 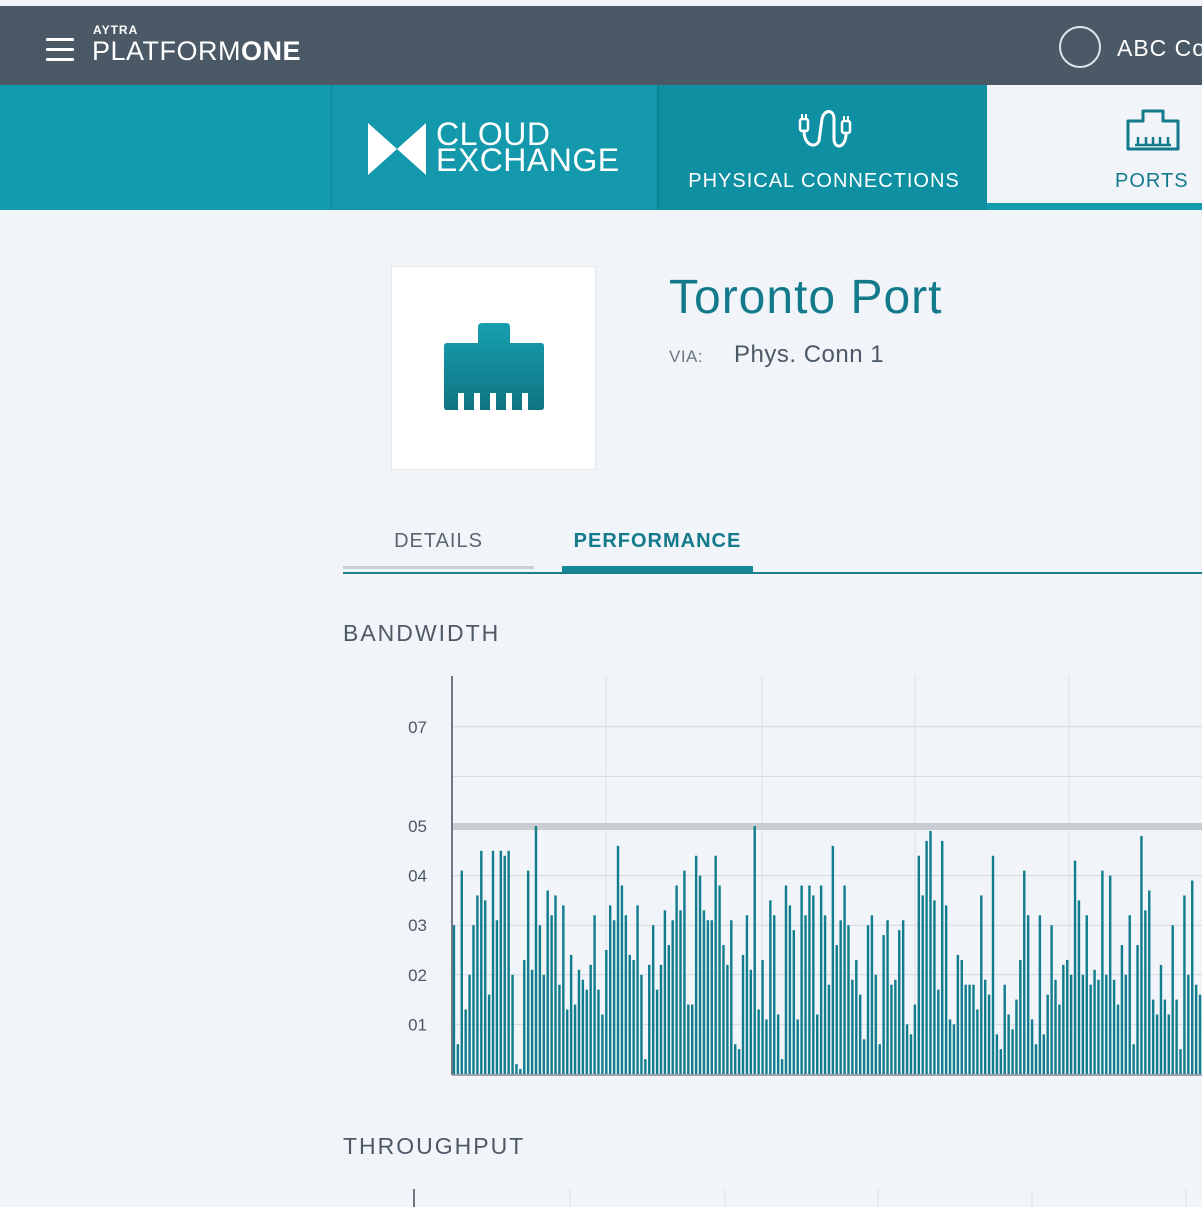 I want to click on bandwidth-heading: BANDWIDTH, so click(x=422, y=633).